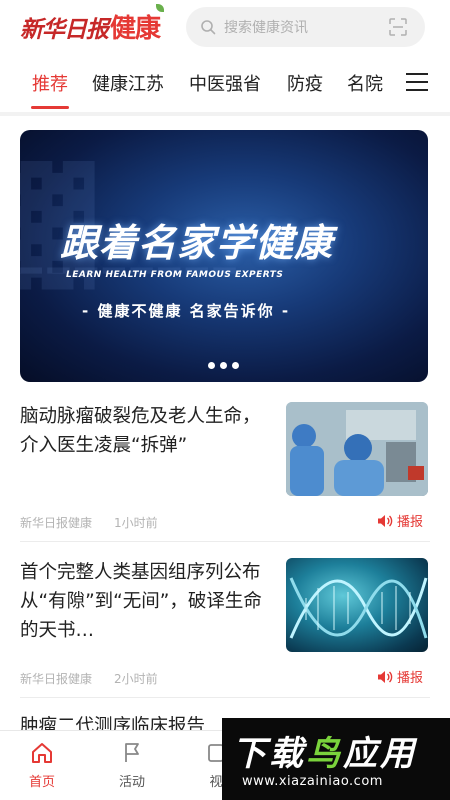 The image size is (450, 800). What do you see at coordinates (137, 24) in the screenshot?
I see `logo-health-text: 健康` at bounding box center [137, 24].